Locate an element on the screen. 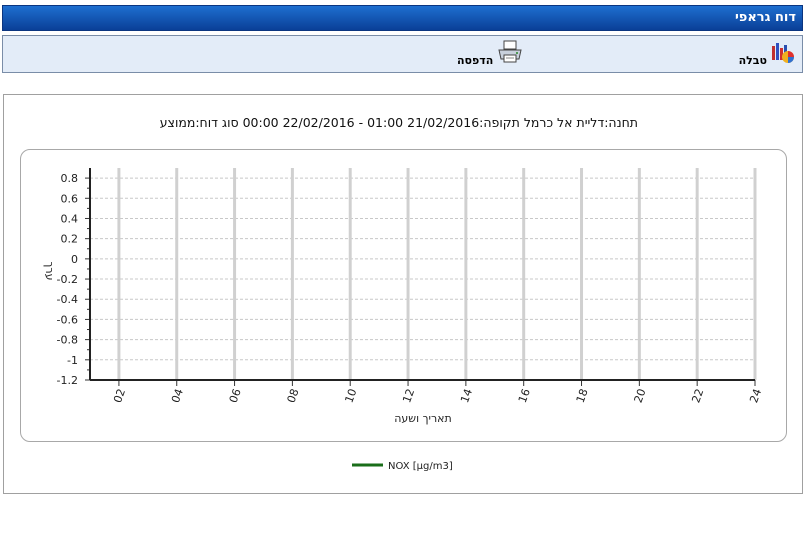  page-title: דוח גראפי is located at coordinates (765, 17).